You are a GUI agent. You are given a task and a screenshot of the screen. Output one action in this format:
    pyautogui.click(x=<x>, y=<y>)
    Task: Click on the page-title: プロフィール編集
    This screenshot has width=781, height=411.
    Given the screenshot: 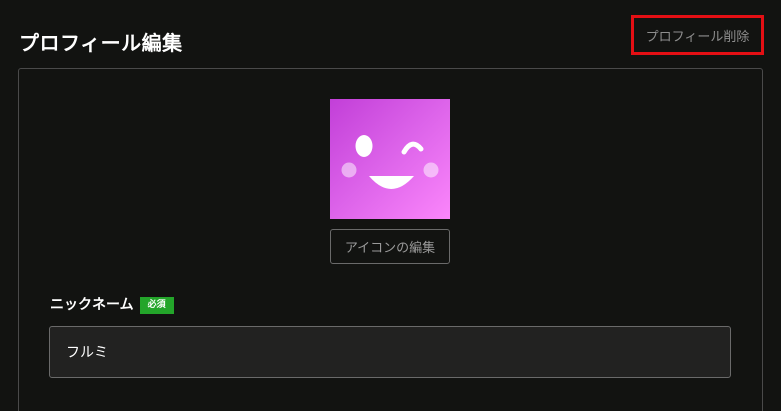 What is the action you would take?
    pyautogui.click(x=101, y=43)
    